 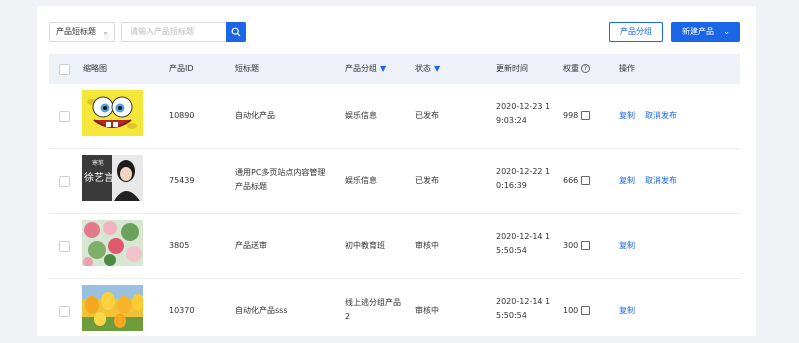 What do you see at coordinates (396, 33) in the screenshot?
I see `toolbar: 产品短标题 ⌄ 请输入产品短标题 产品分组 新建产品 ⌄` at bounding box center [396, 33].